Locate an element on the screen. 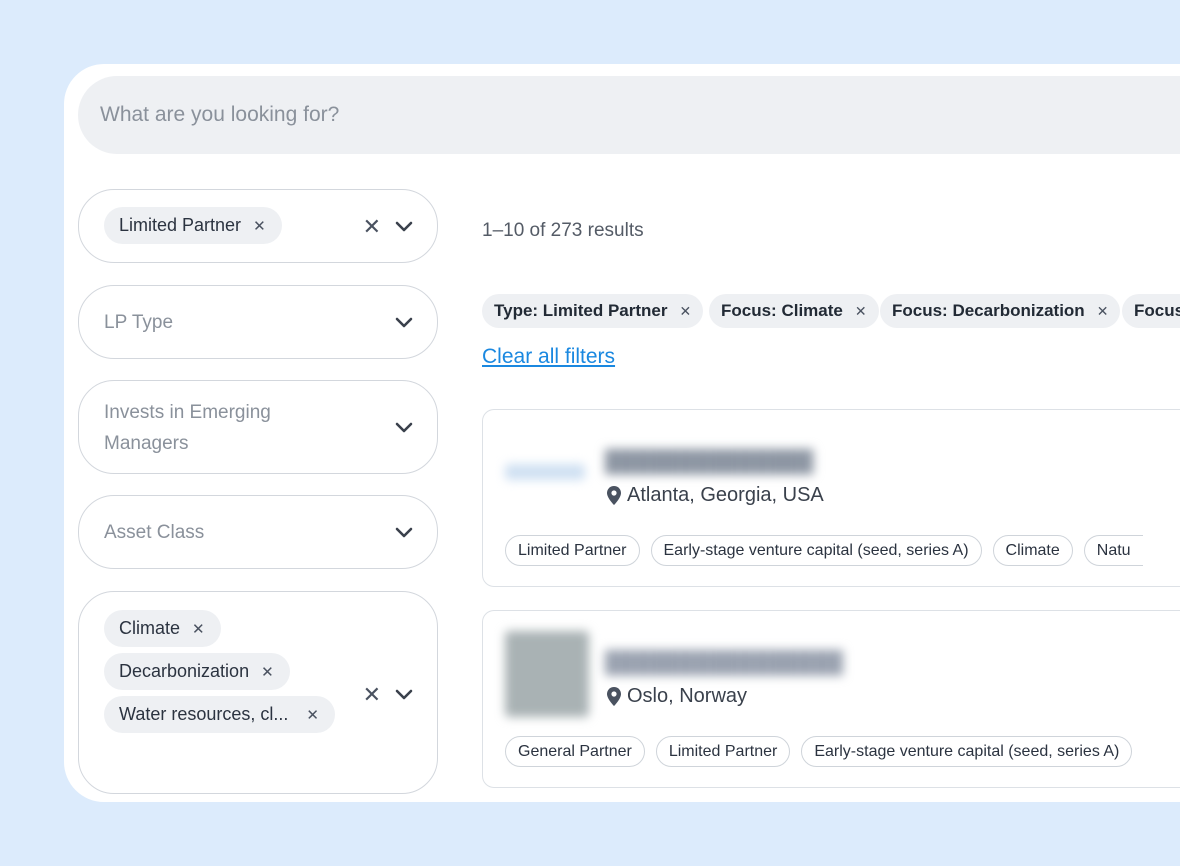 Image resolution: width=1180 pixels, height=866 pixels. clear-all-filters-link: Clear all filters is located at coordinates (548, 357).